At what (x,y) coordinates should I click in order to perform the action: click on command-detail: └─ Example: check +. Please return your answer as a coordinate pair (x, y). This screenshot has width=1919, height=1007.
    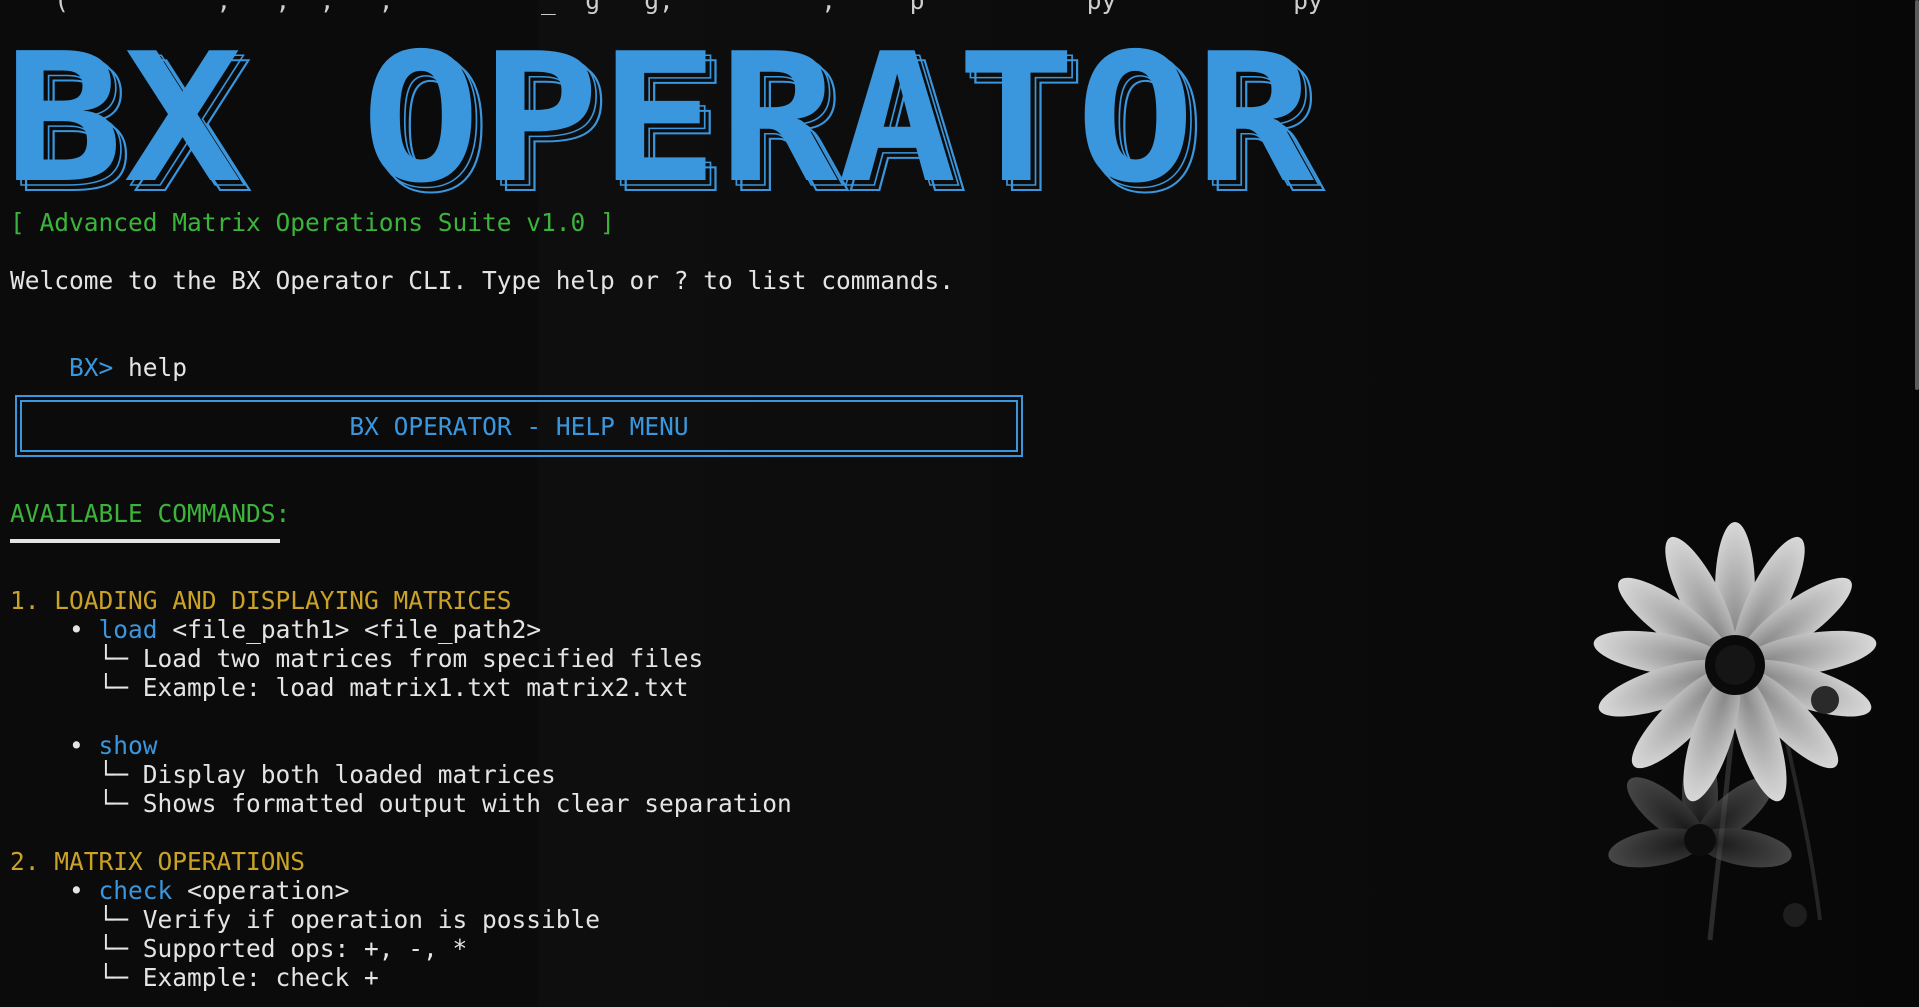
    Looking at the image, I should click on (194, 977).